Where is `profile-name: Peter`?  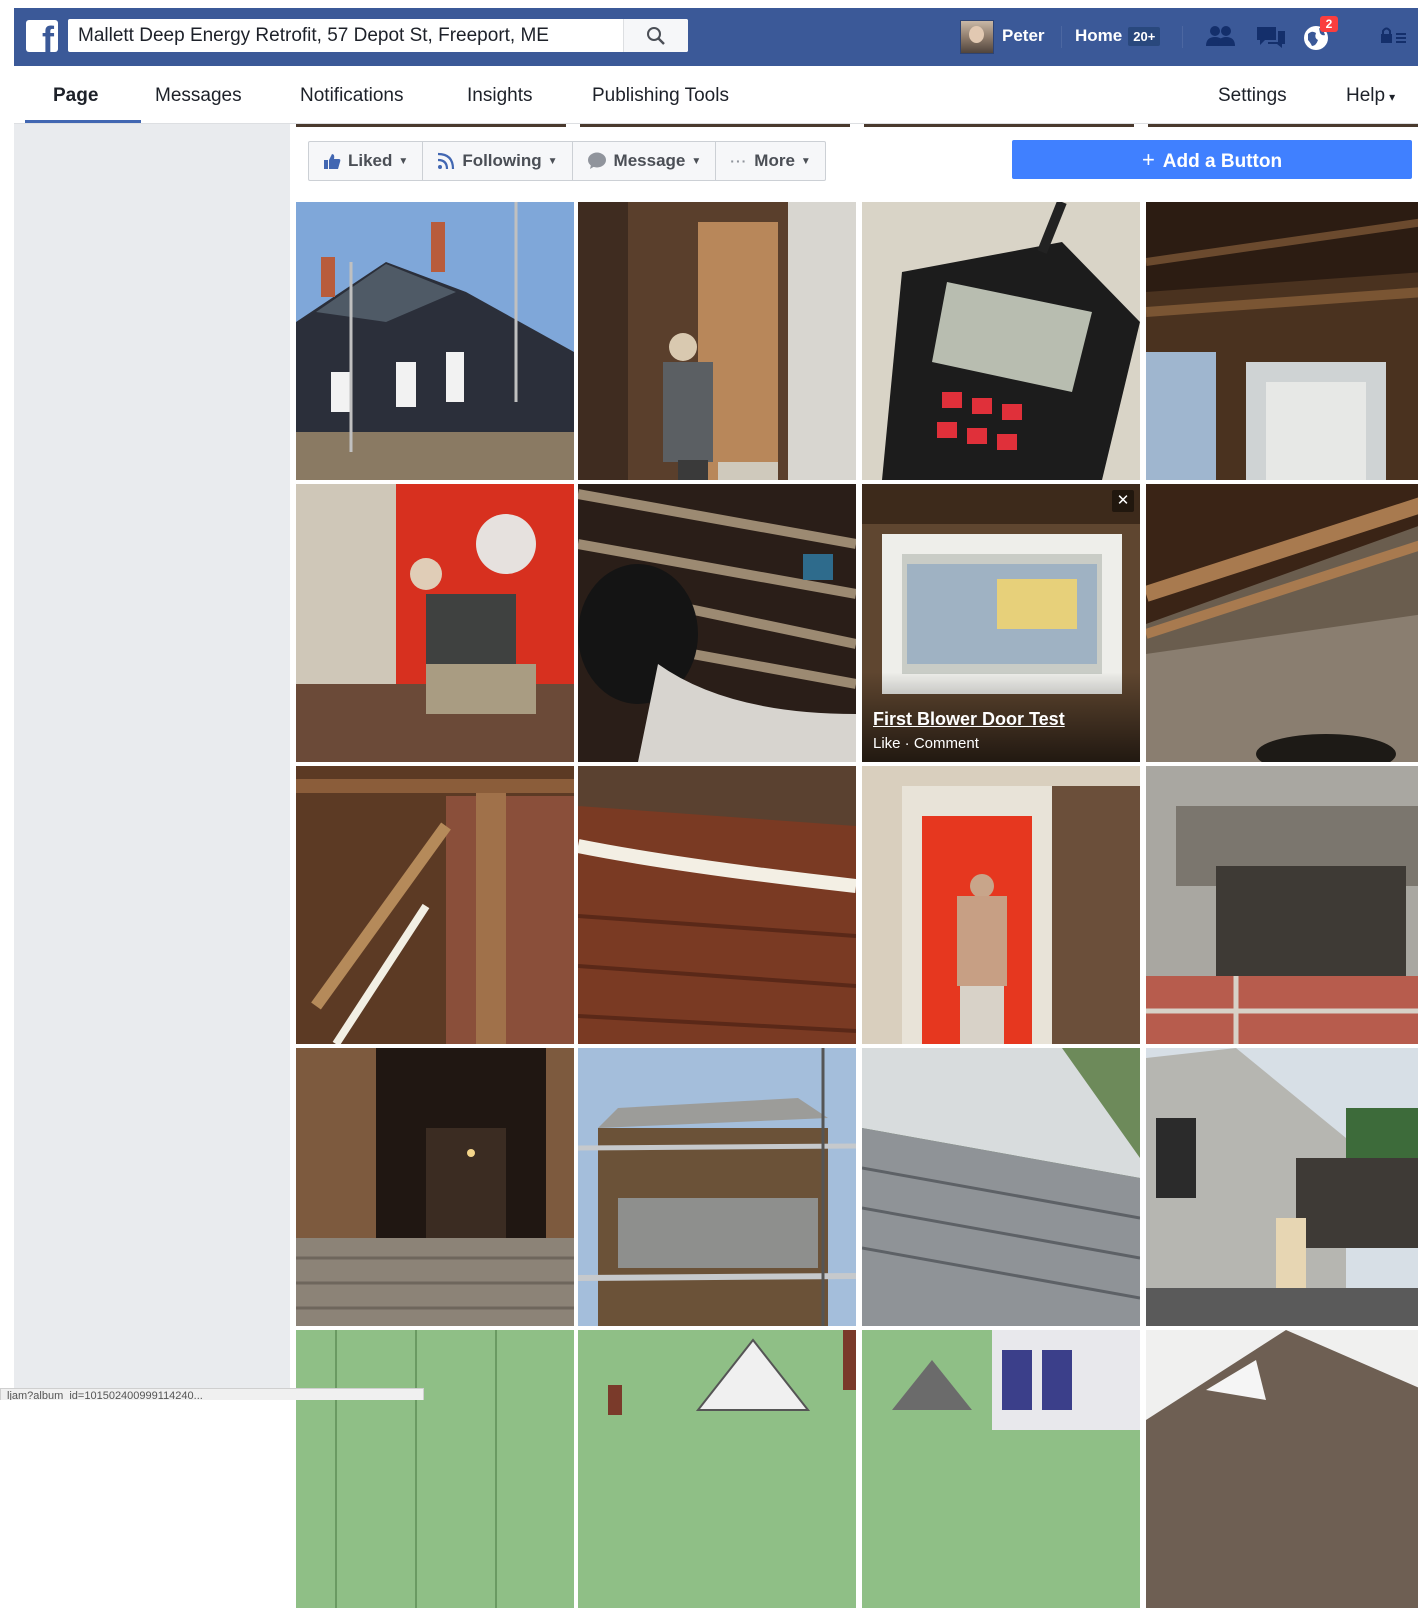
profile-name: Peter is located at coordinates (1023, 35).